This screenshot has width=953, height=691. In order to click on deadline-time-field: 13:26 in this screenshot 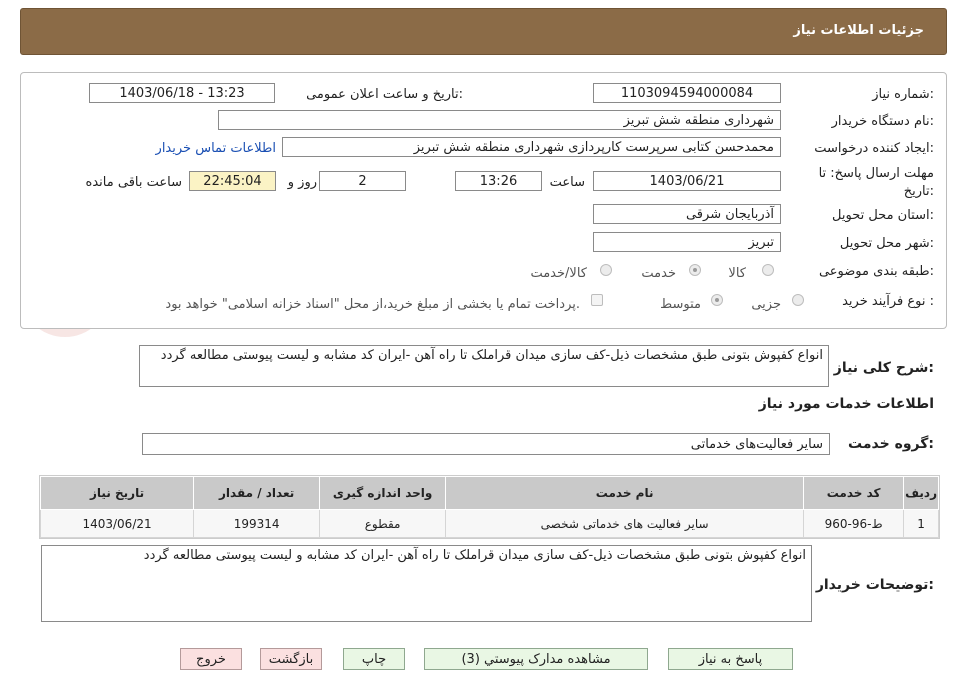, I will do `click(498, 181)`.